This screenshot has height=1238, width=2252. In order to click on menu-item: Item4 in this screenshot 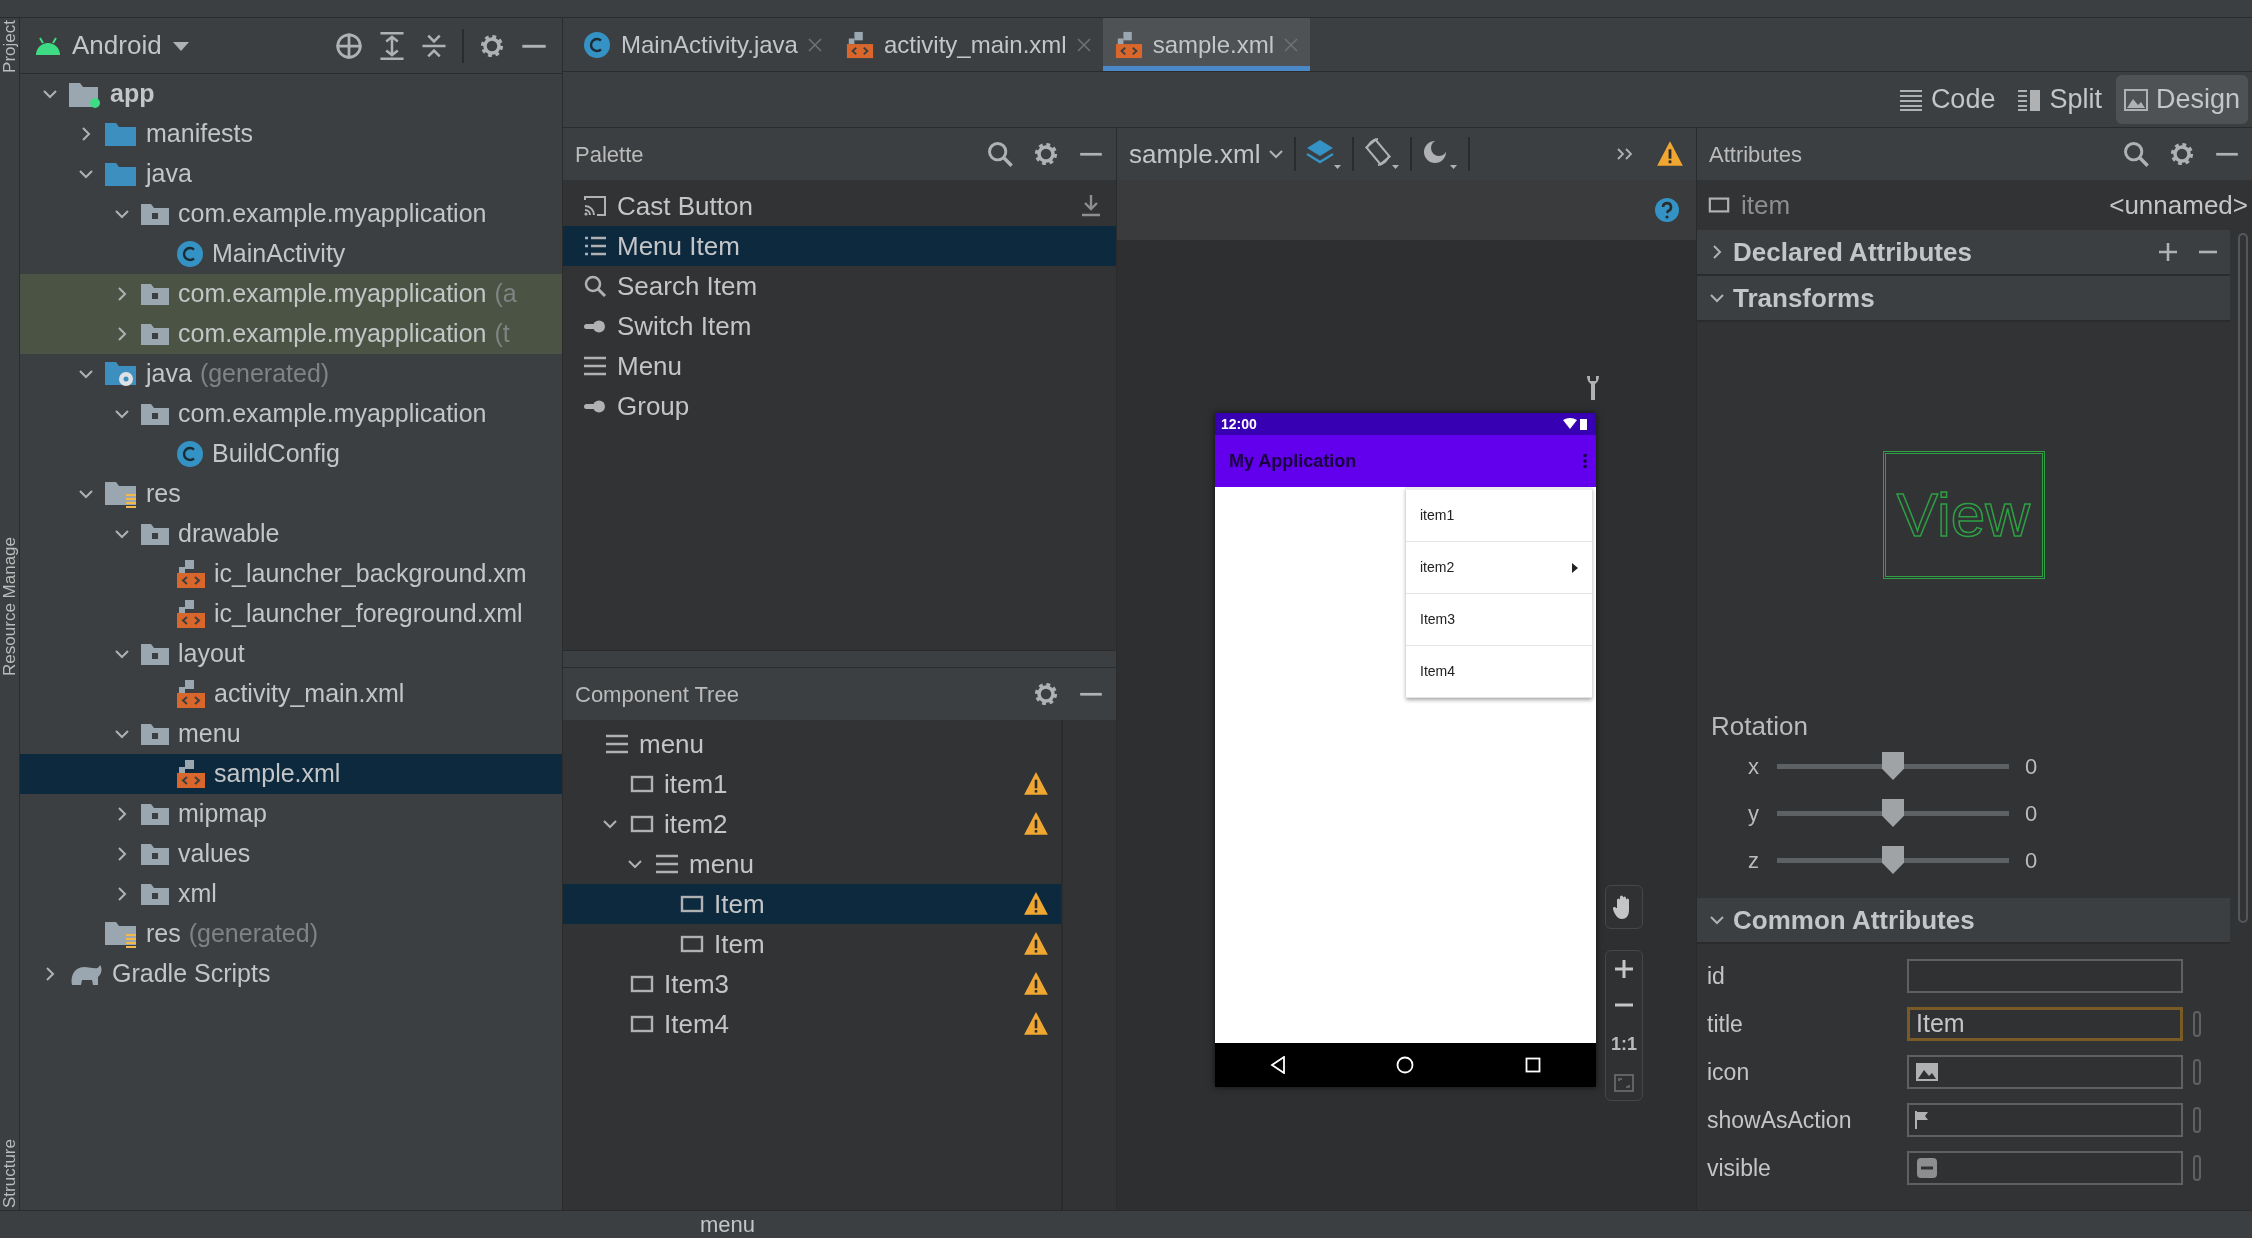, I will do `click(1499, 672)`.